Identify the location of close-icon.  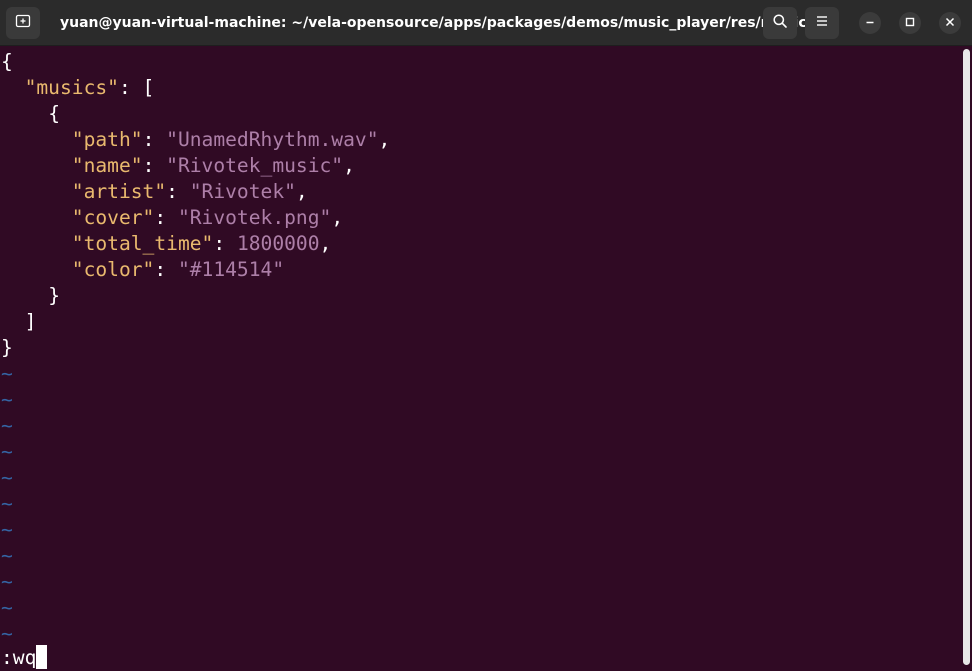
(950, 23).